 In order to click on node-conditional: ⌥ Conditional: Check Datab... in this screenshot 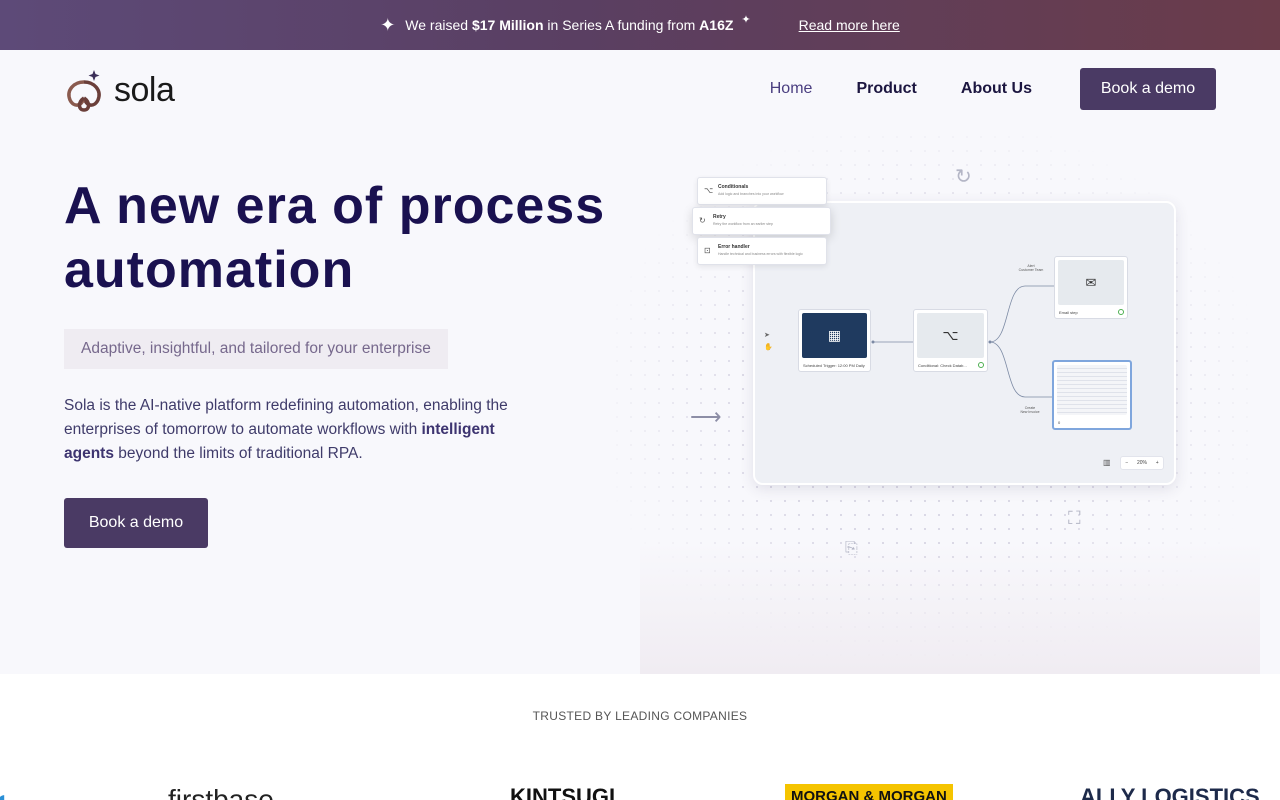, I will do `click(950, 340)`.